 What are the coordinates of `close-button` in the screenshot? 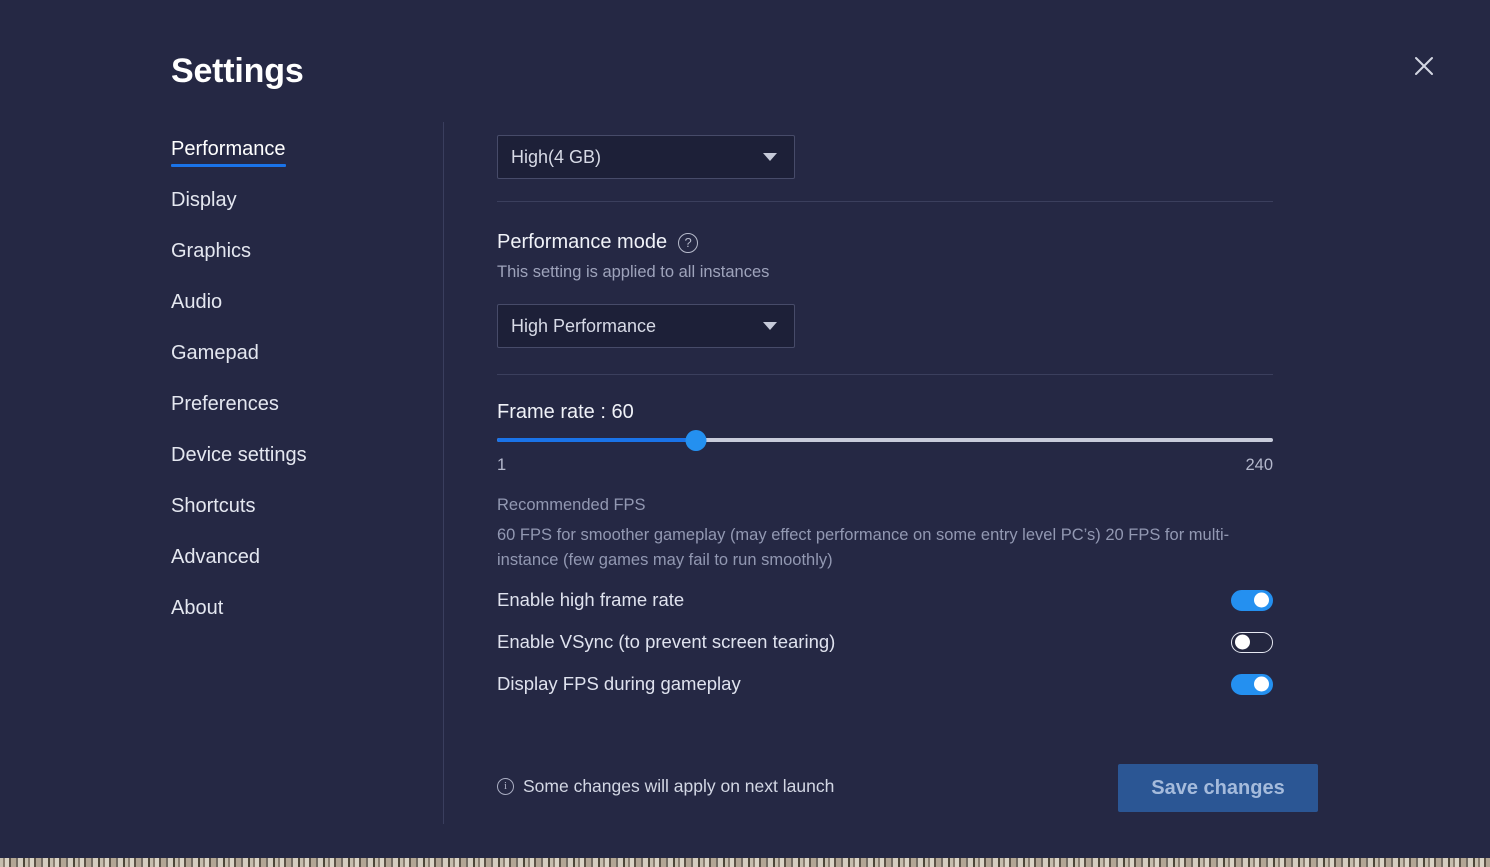 It's located at (1424, 66).